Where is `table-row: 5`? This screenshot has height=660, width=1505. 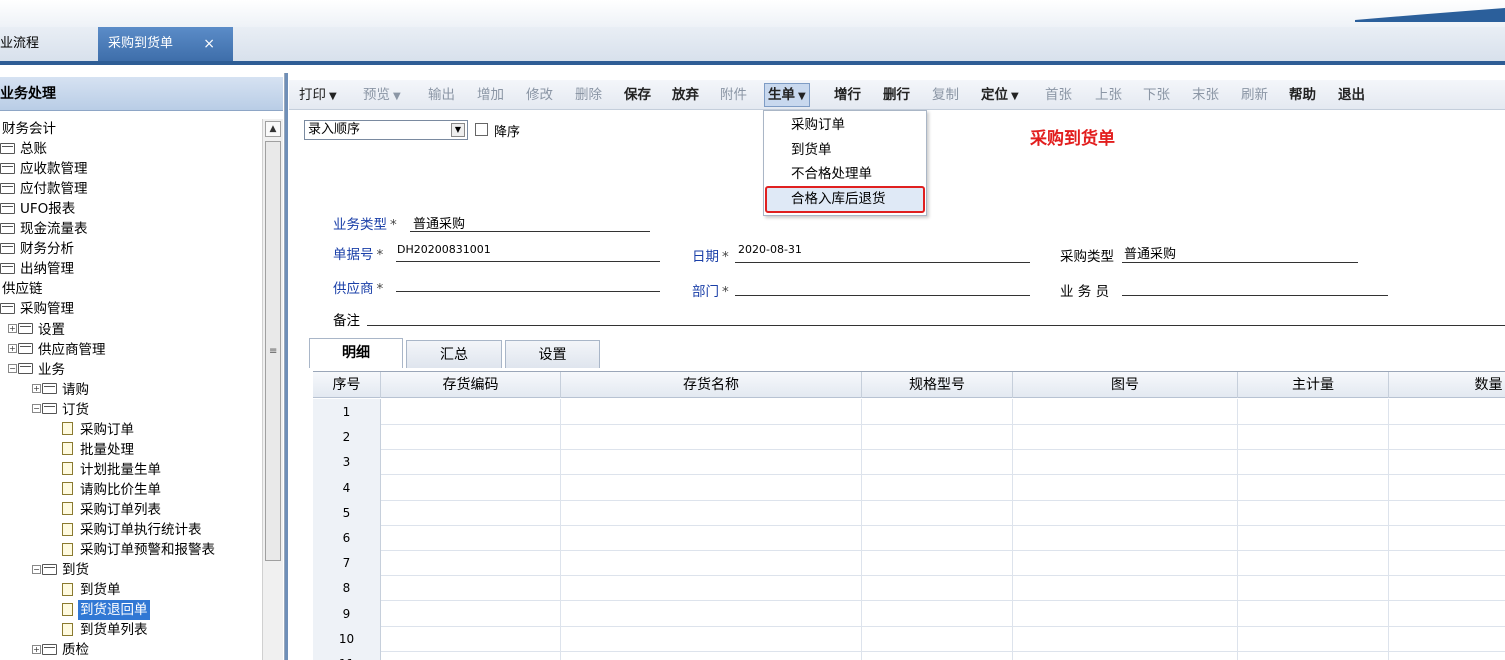
table-row: 5 is located at coordinates (909, 512).